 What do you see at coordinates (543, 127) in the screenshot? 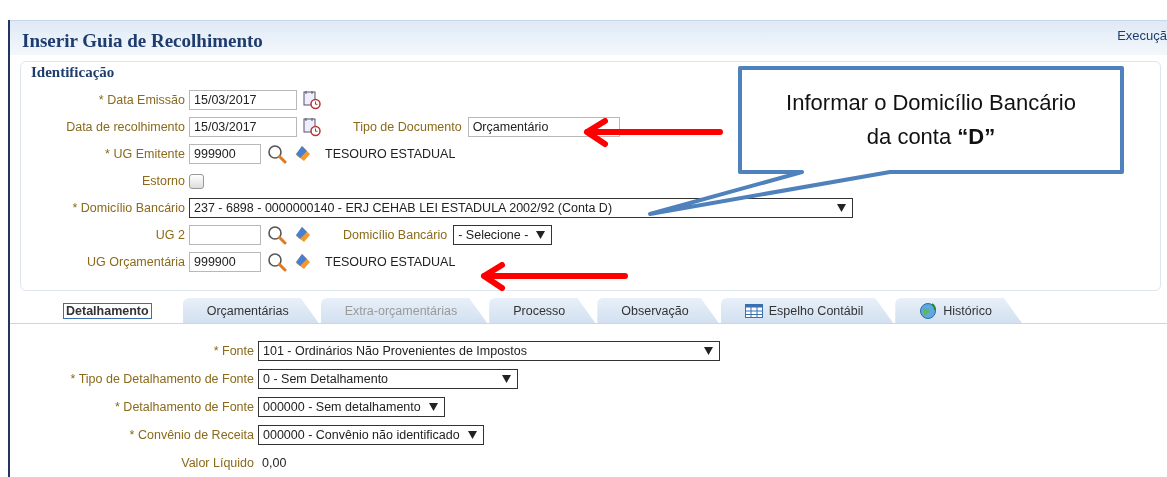
I see `input-field: Orçamentário` at bounding box center [543, 127].